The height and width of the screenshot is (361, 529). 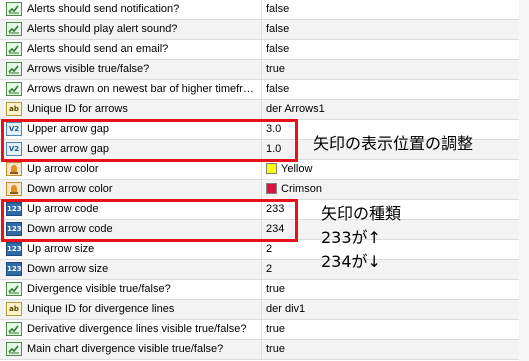 I want to click on input-name: Up arrow size, so click(x=61, y=249).